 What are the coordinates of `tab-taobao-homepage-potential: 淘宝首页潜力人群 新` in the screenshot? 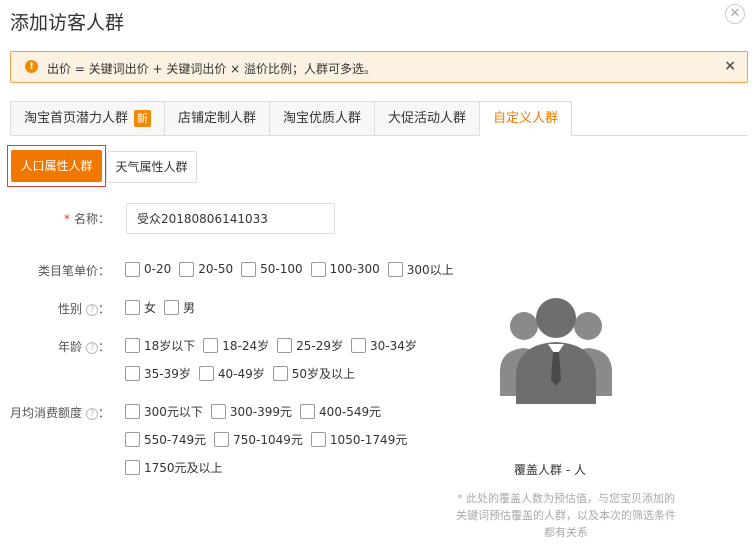 It's located at (87, 118).